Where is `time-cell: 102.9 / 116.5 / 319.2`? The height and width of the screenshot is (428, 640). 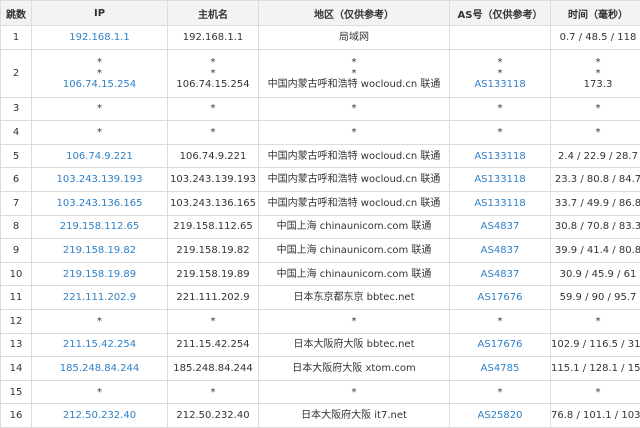
time-cell: 102.9 / 116.5 / 319.2 is located at coordinates (595, 345).